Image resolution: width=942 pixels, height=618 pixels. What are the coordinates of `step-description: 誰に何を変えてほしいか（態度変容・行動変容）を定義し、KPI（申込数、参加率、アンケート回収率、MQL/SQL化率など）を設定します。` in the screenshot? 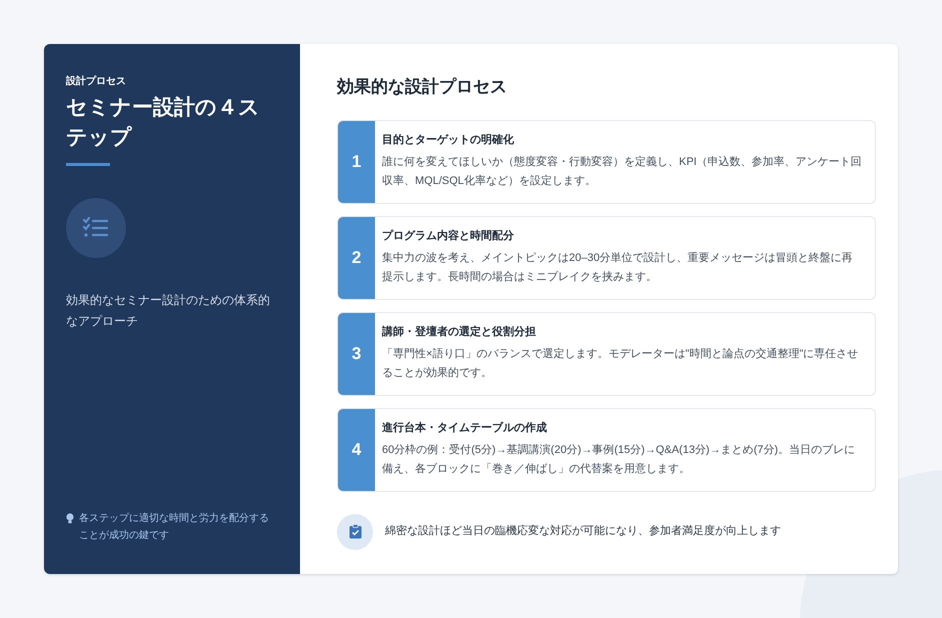 It's located at (622, 171).